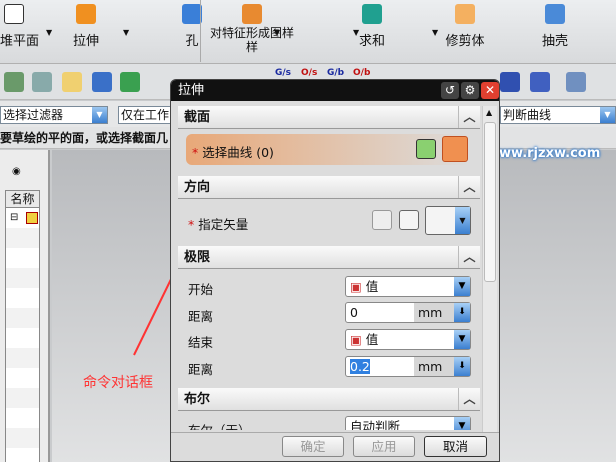 This screenshot has height=462, width=616. I want to click on plane-icon, so click(14, 14).